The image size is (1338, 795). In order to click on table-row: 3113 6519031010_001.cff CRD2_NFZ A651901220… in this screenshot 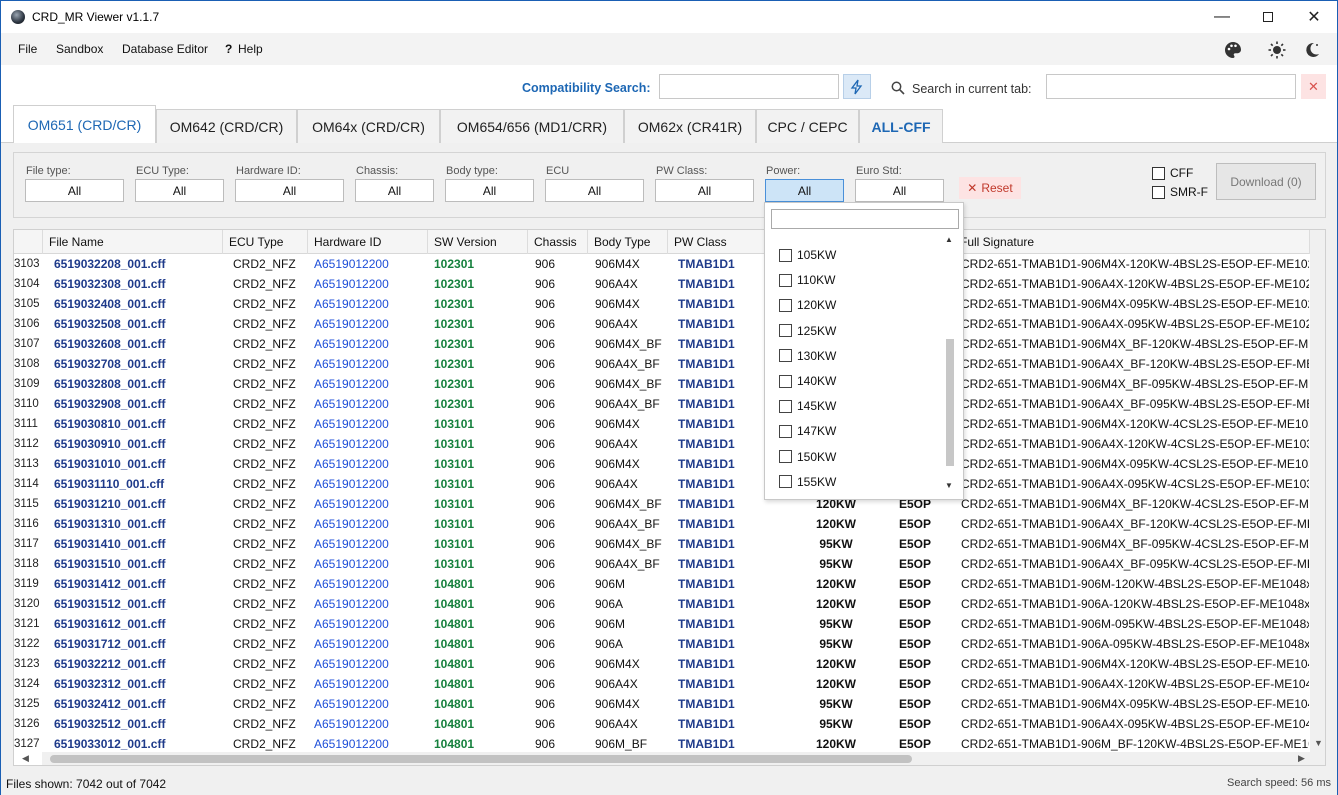, I will do `click(662, 464)`.